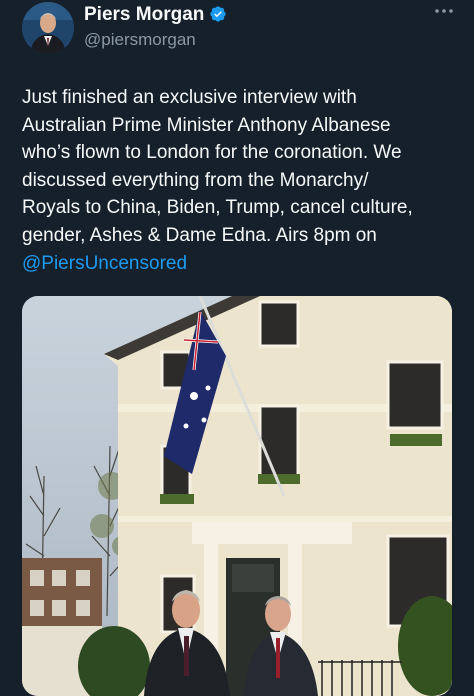 Image resolution: width=474 pixels, height=696 pixels. What do you see at coordinates (199, 235) in the screenshot?
I see `tweet-line: gender, Ashes & Dame Edna. Airs 8pm on` at bounding box center [199, 235].